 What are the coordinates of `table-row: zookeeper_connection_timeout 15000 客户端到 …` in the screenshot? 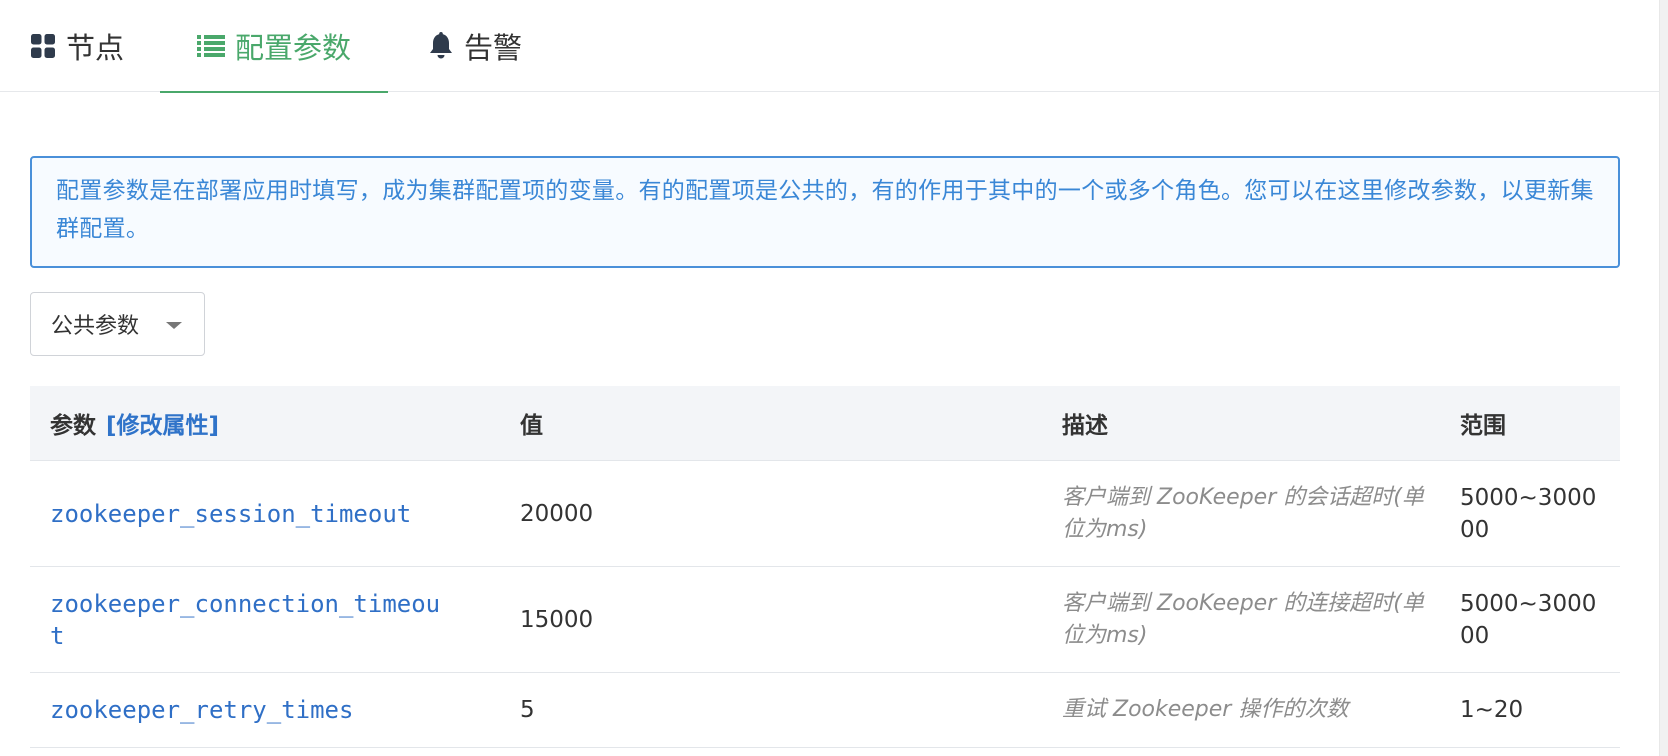 It's located at (825, 620).